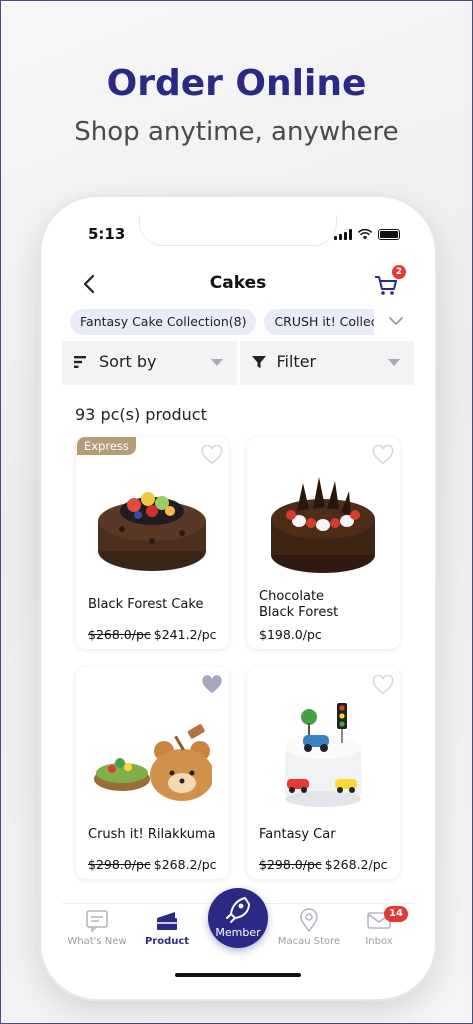  What do you see at coordinates (152, 634) in the screenshot?
I see `product-price-row: $268.0/pc $241.2/pc` at bounding box center [152, 634].